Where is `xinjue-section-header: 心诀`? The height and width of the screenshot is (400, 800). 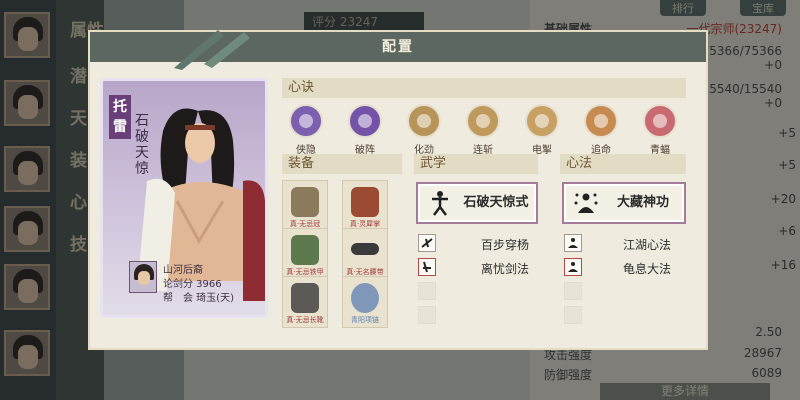 xinjue-section-header: 心诀 is located at coordinates (484, 88).